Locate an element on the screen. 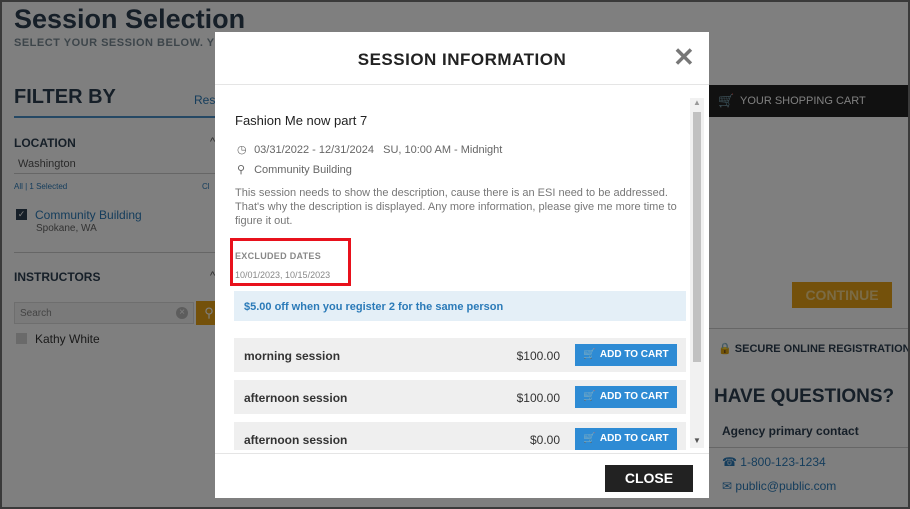 This screenshot has height=509, width=910. scroll-up-arrow-icon: ▲ is located at coordinates (697, 102).